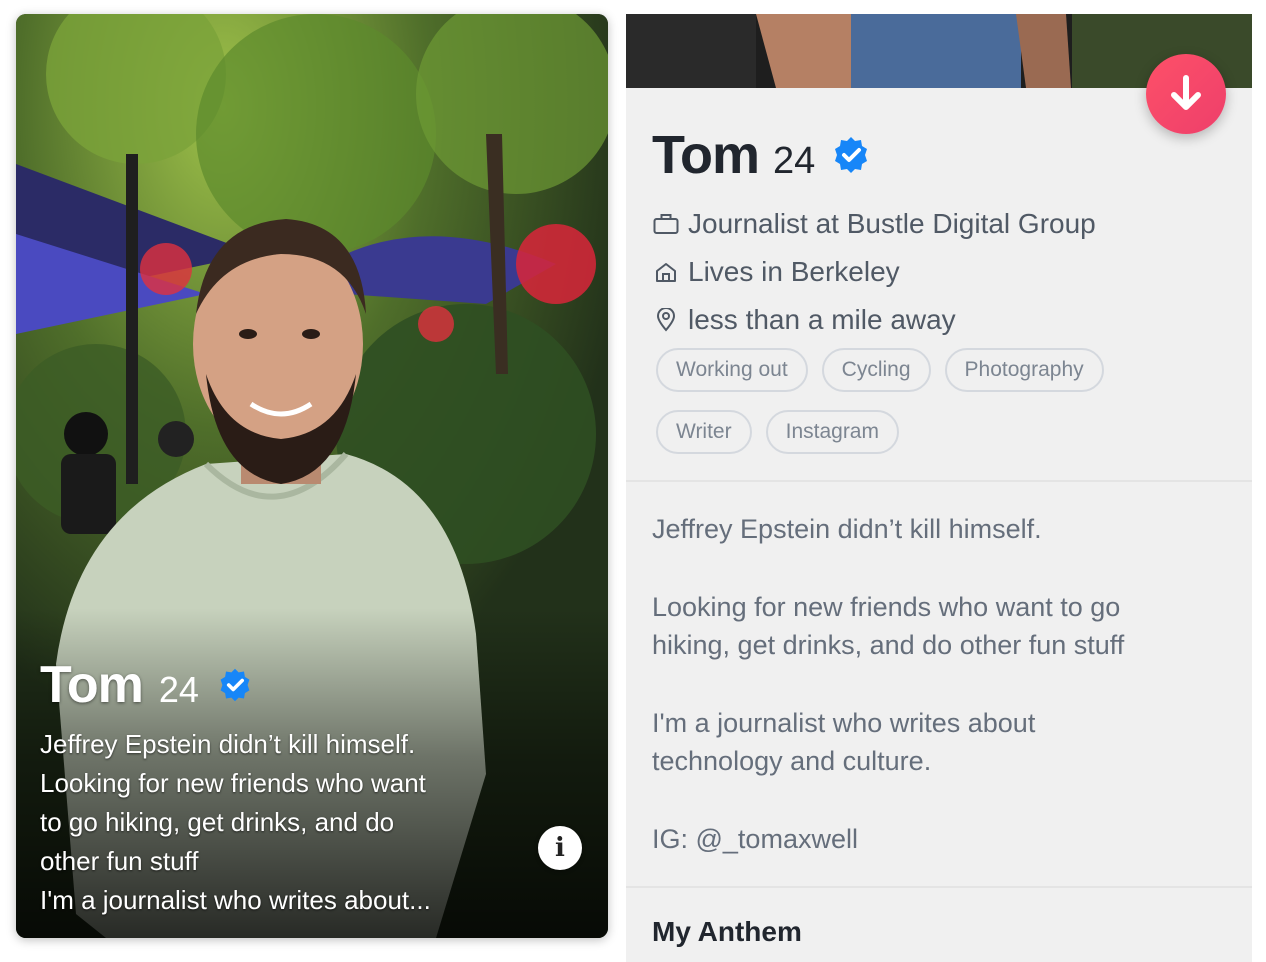  Describe the element at coordinates (217, 822) in the screenshot. I see `card-bio-line: to go hiking, get drinks, and do` at that location.